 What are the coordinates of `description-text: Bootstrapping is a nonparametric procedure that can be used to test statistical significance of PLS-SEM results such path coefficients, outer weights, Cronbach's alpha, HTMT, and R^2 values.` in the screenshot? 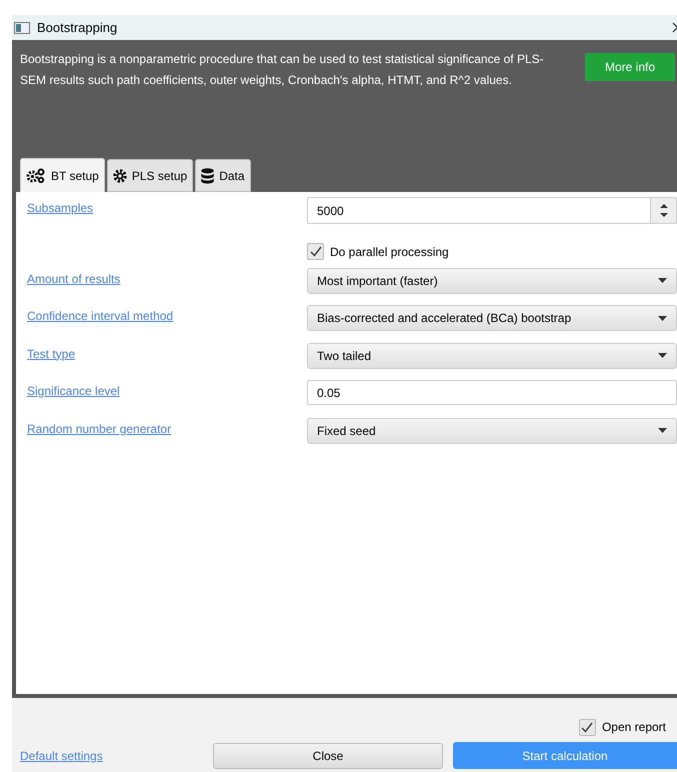 It's located at (282, 70).